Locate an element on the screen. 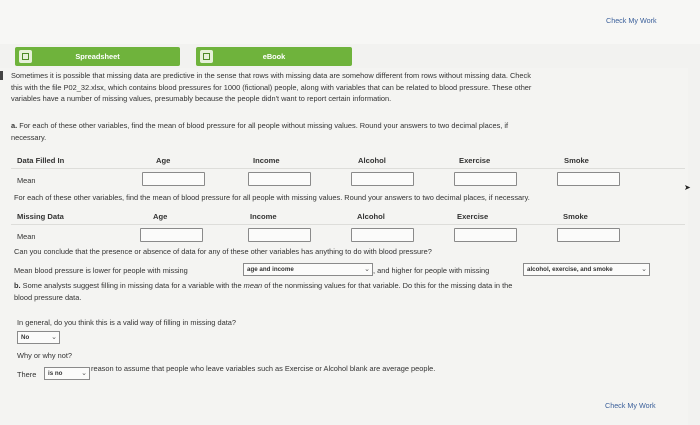  conclusion-middle: , and higher for people with missing is located at coordinates (431, 270).